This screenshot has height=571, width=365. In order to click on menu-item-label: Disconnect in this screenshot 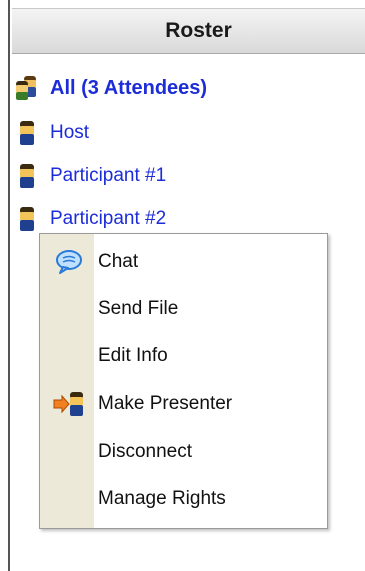, I will do `click(145, 451)`.